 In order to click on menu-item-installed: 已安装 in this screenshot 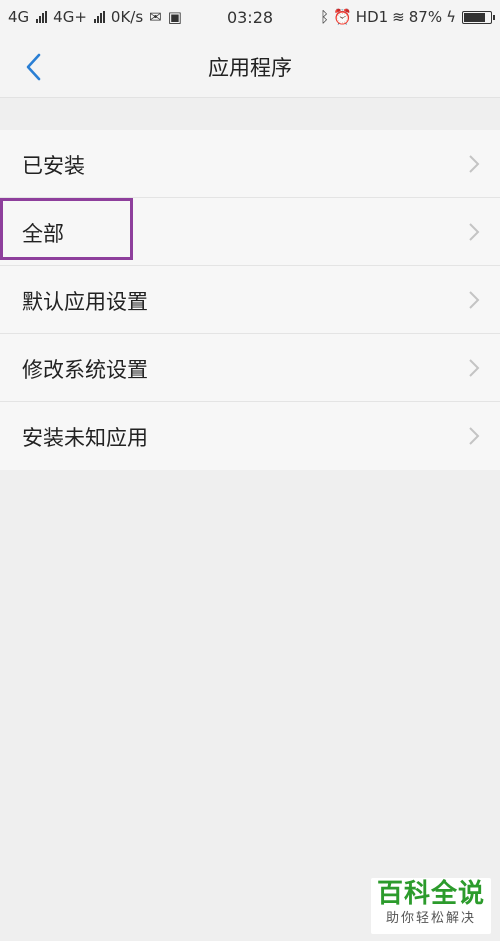, I will do `click(250, 164)`.